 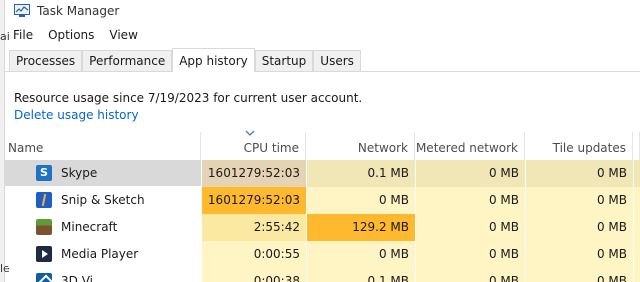 I want to click on tab-processes: Processes, so click(x=46, y=60).